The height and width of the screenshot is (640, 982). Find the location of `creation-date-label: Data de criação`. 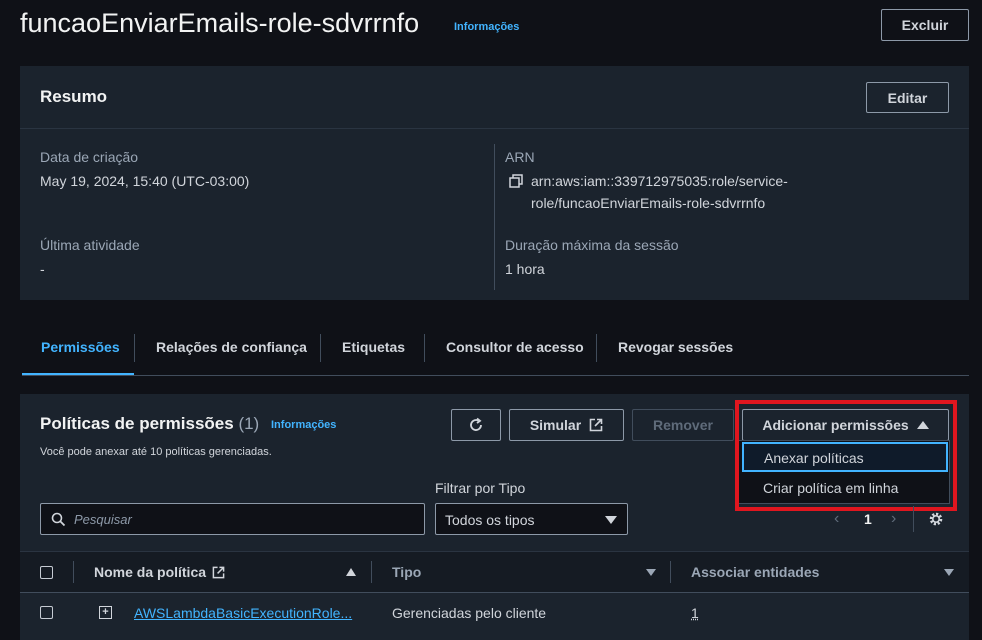

creation-date-label: Data de criação is located at coordinates (89, 157).